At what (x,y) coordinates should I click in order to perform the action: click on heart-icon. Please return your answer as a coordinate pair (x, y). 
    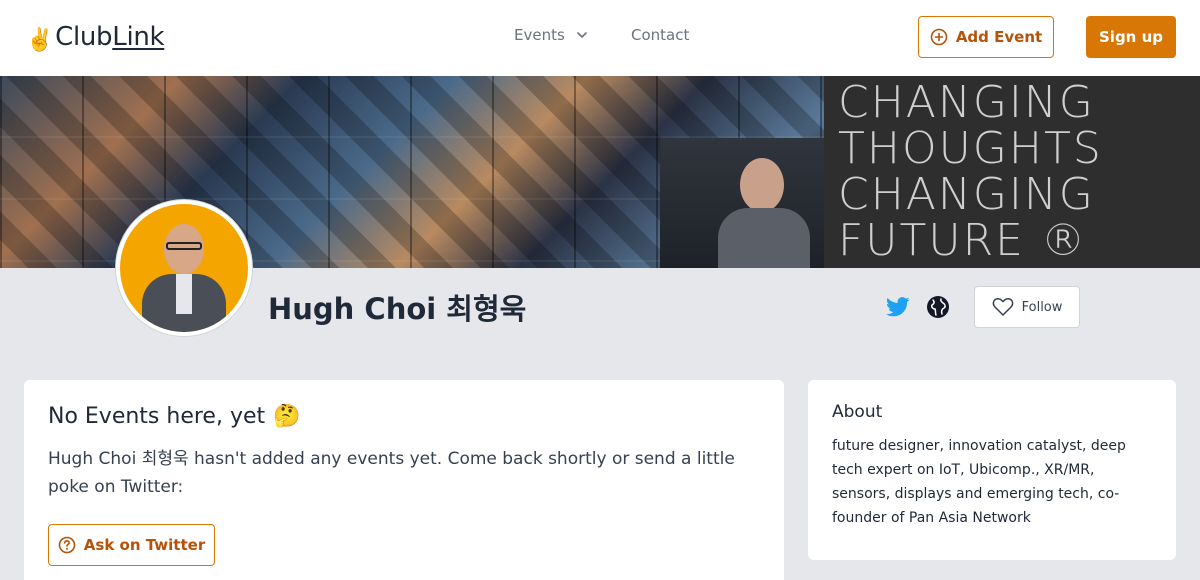
    Looking at the image, I should click on (1002, 307).